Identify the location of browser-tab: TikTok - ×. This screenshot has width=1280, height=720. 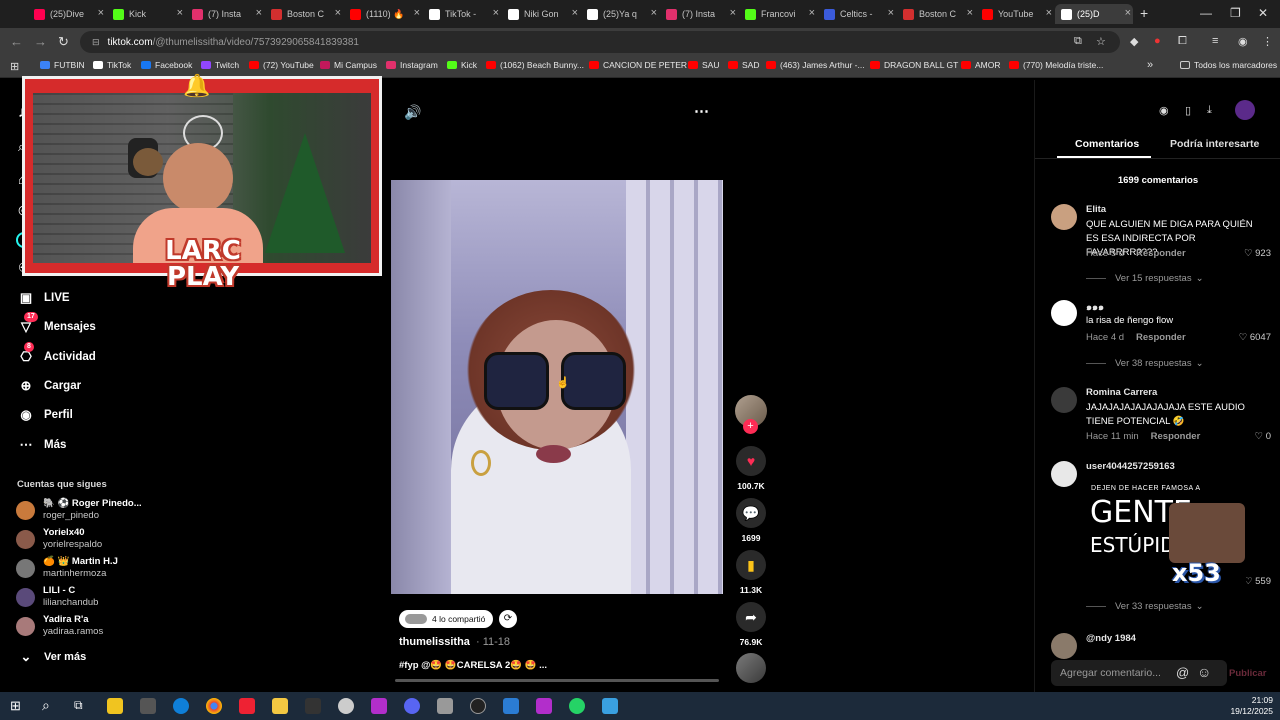
(462, 14).